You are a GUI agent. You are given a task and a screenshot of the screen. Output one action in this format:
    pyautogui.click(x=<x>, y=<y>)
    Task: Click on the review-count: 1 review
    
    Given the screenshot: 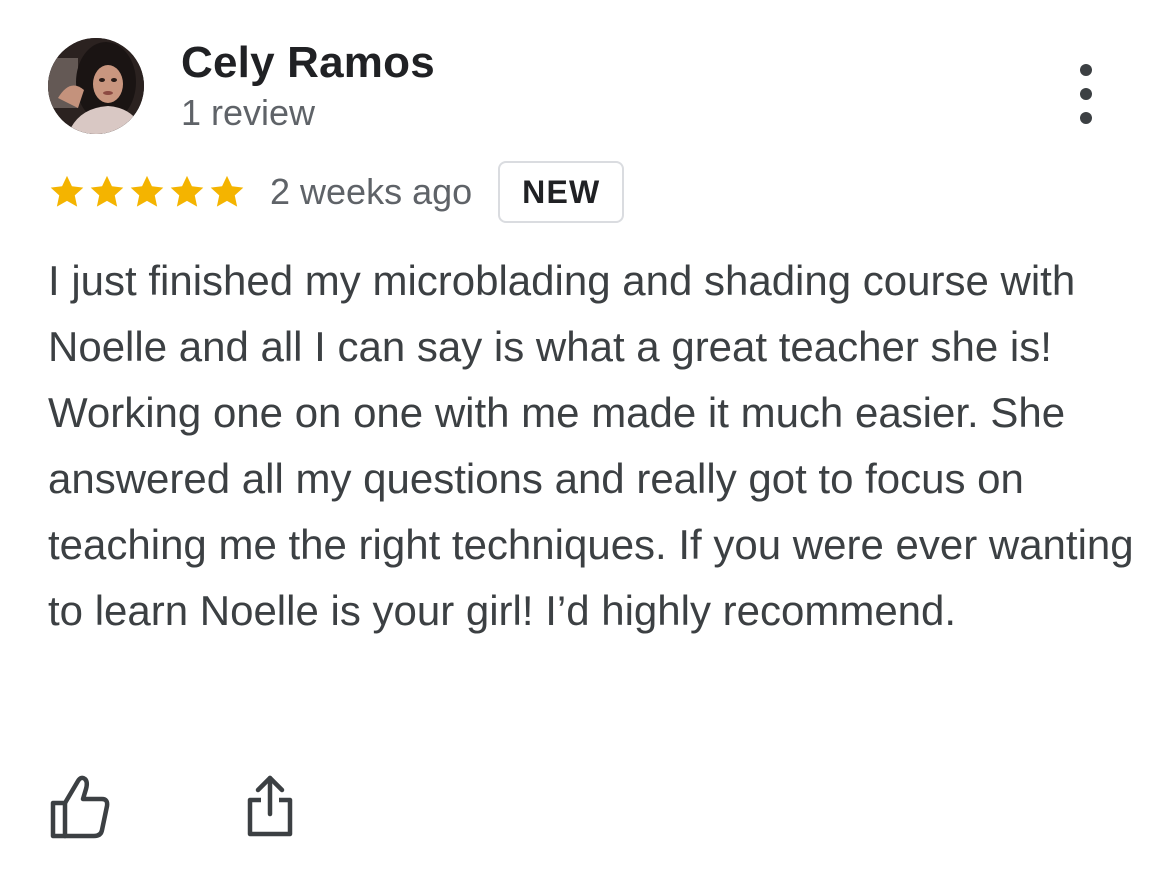 What is the action you would take?
    pyautogui.click(x=248, y=113)
    